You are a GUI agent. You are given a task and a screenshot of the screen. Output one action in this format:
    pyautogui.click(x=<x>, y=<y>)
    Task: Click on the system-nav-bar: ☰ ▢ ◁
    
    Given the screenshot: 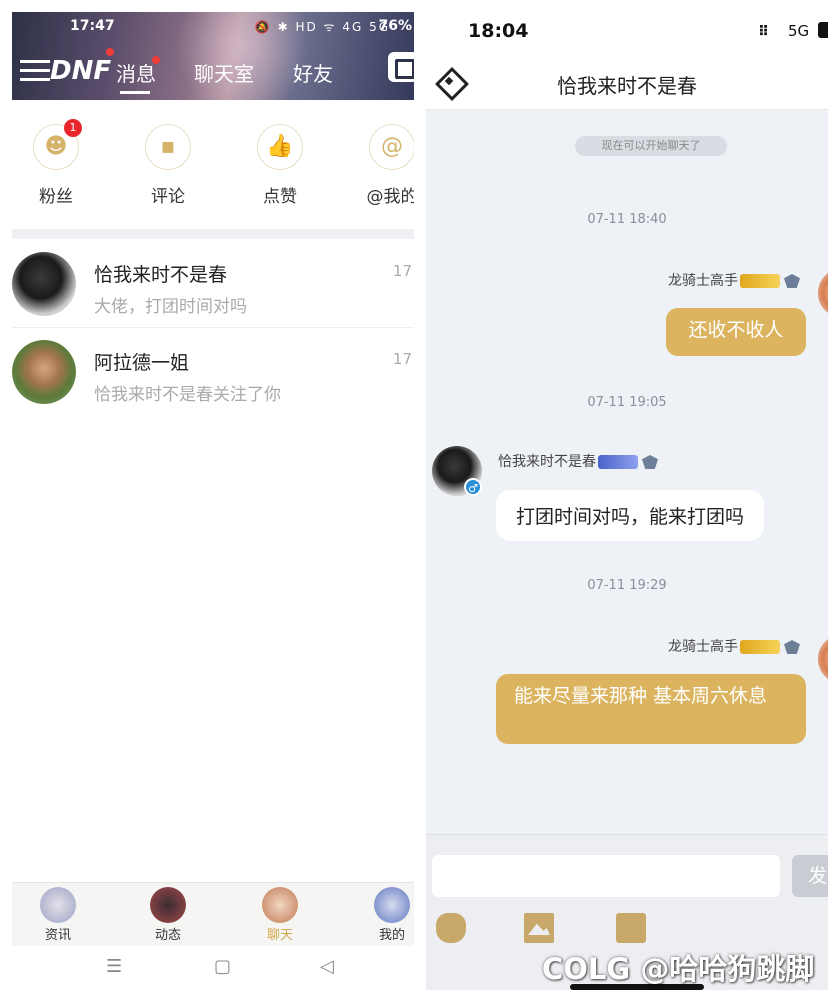 What is the action you would take?
    pyautogui.click(x=213, y=968)
    